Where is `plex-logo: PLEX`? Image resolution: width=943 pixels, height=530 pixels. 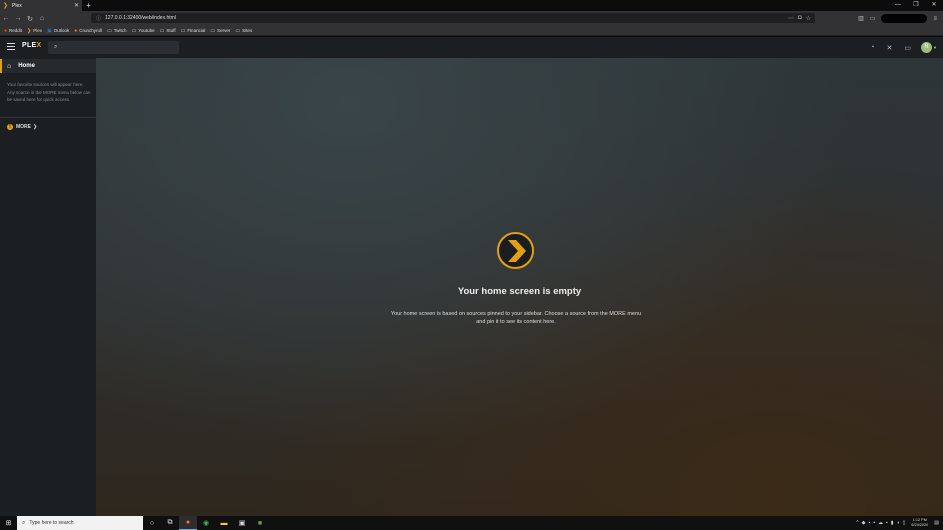
plex-logo: PLEX is located at coordinates (32, 45).